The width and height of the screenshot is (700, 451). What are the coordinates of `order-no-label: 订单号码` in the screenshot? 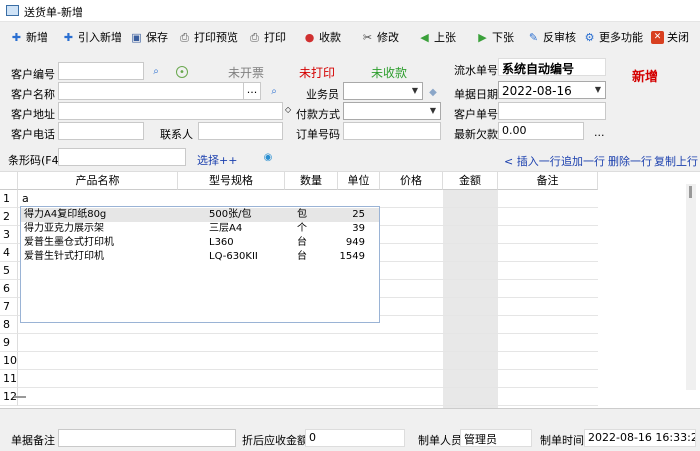 It's located at (318, 134).